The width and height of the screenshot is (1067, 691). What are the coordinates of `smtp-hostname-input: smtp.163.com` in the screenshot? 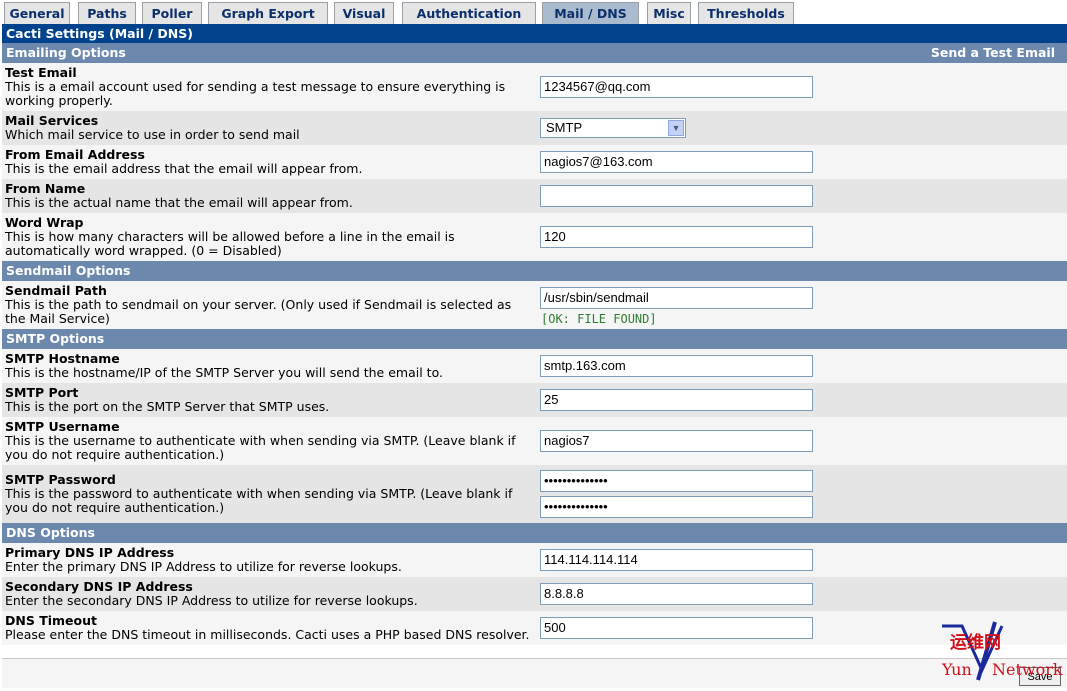 It's located at (676, 366).